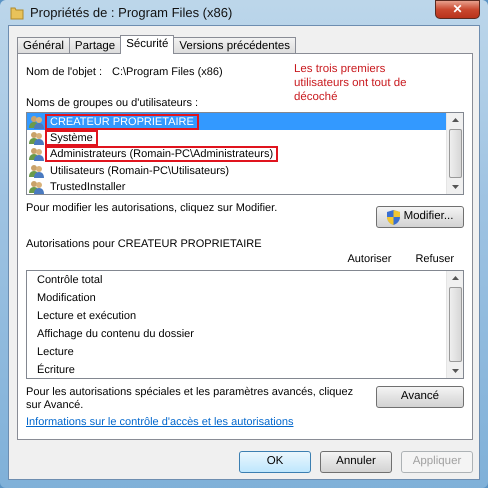 The height and width of the screenshot is (488, 488). I want to click on column-header: Autoriser, so click(369, 259).